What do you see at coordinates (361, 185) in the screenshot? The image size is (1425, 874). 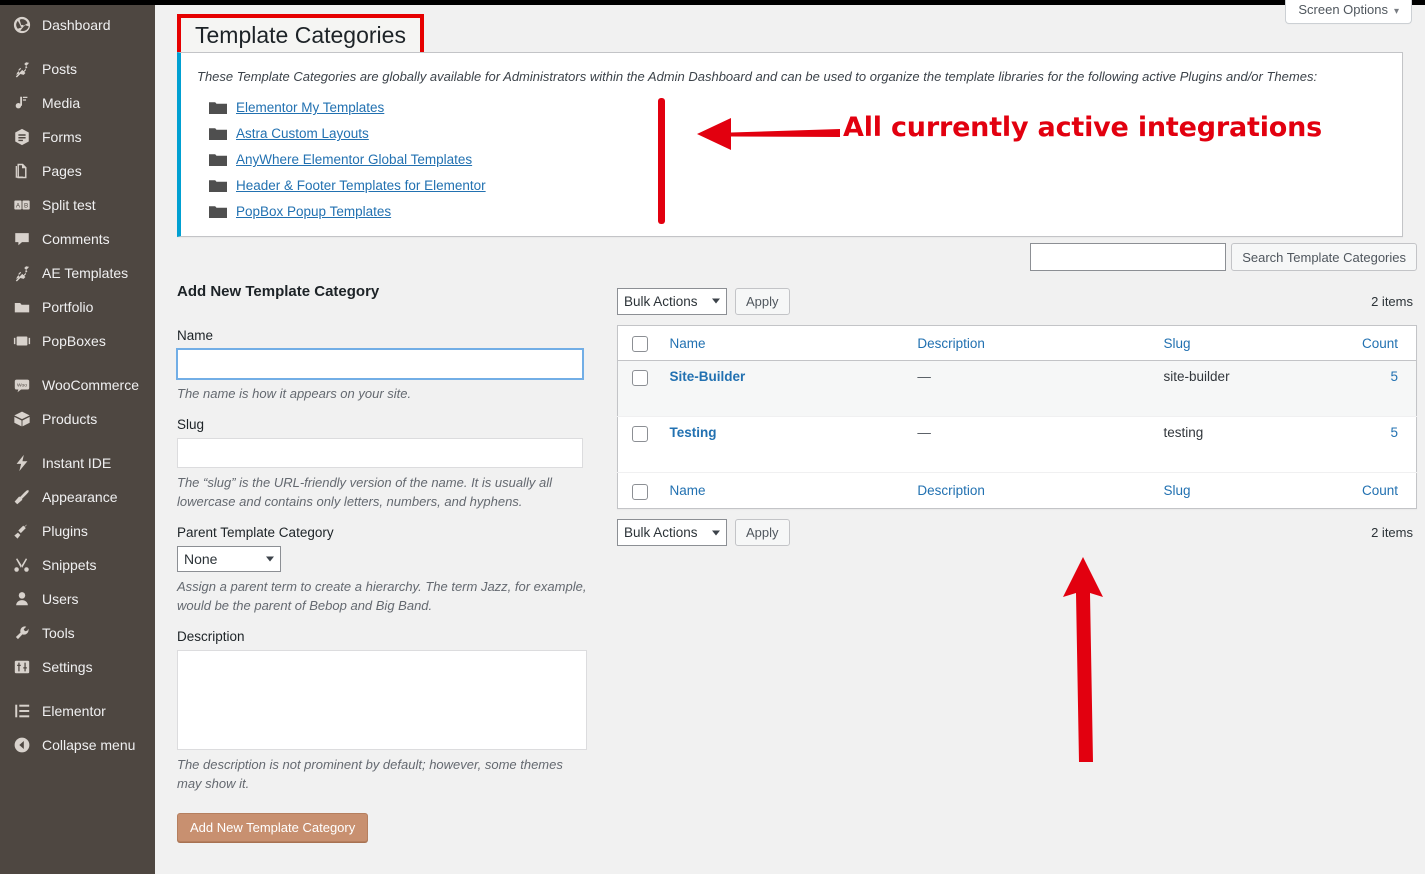 I see `integration-link: Header & Footer Templates for Elementor` at bounding box center [361, 185].